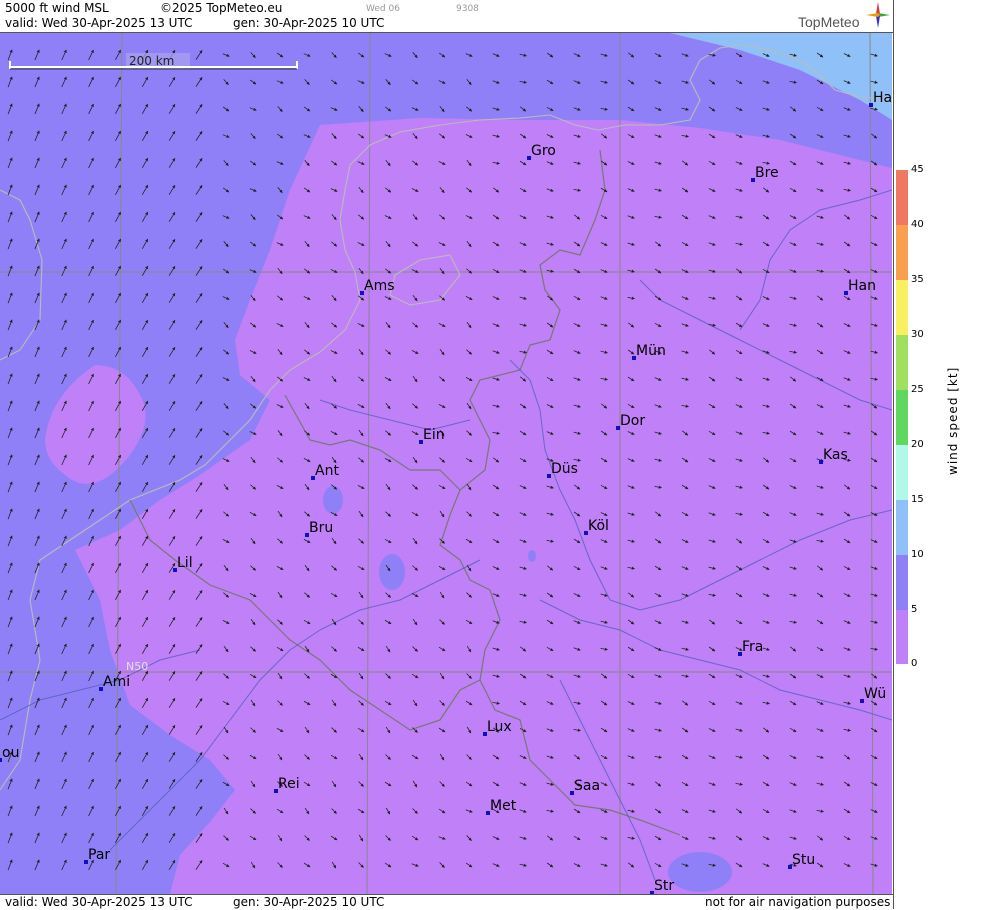  What do you see at coordinates (467, 9) in the screenshot?
I see `run-code: 9308` at bounding box center [467, 9].